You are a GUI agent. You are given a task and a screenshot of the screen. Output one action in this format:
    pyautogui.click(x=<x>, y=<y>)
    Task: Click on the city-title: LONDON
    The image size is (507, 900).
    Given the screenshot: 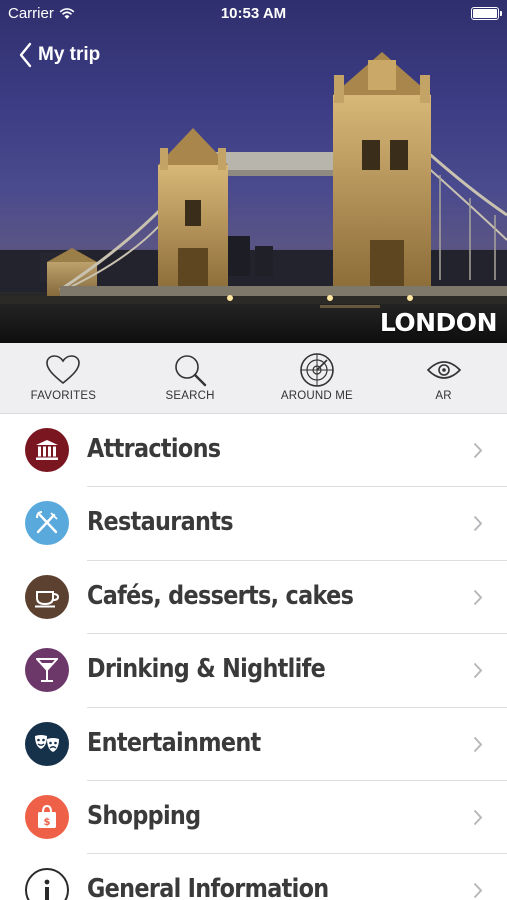 What is the action you would take?
    pyautogui.click(x=438, y=322)
    